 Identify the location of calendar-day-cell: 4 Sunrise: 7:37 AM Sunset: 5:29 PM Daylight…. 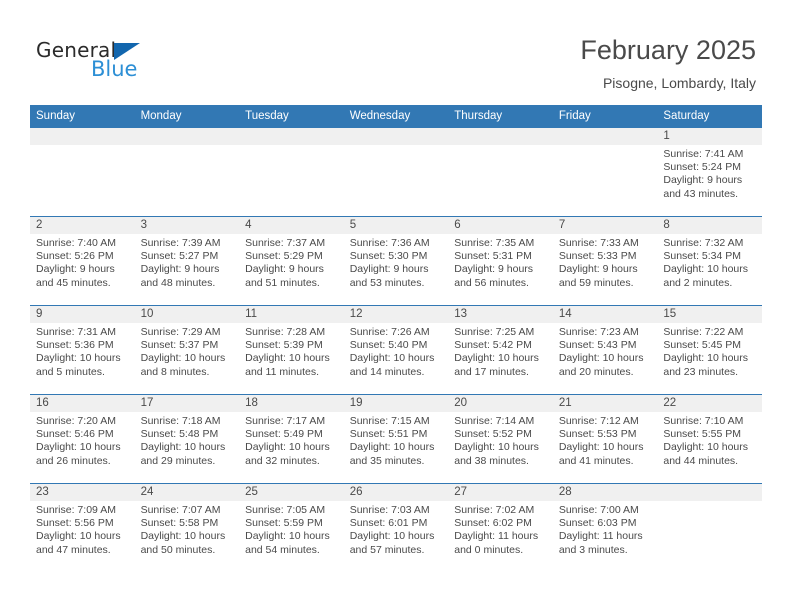
(291, 261).